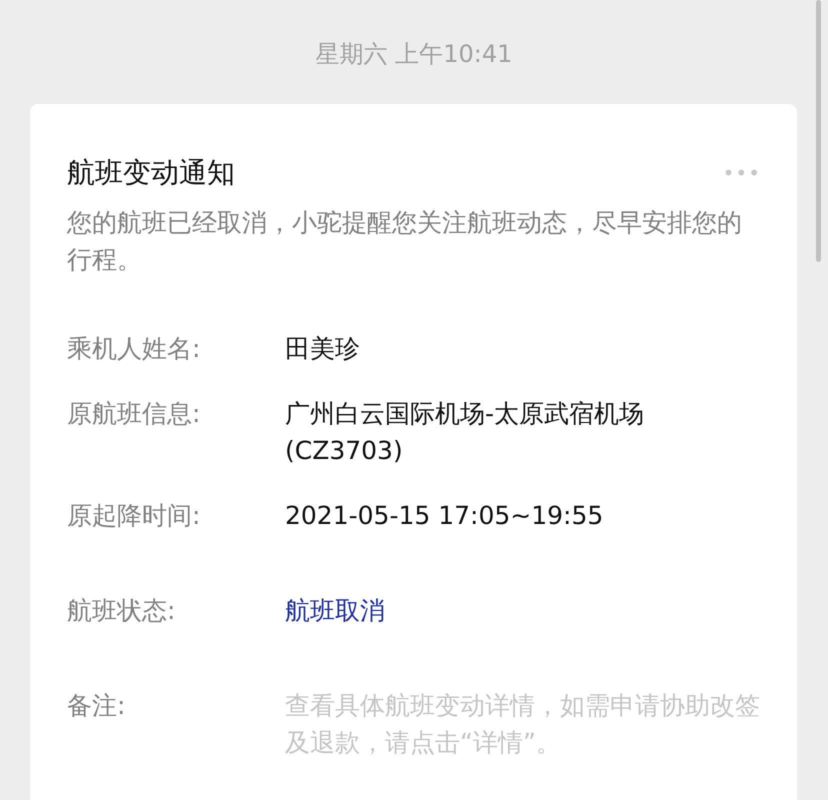 This screenshot has height=800, width=828. Describe the element at coordinates (134, 414) in the screenshot. I see `field-label: 原航班信息:` at that location.